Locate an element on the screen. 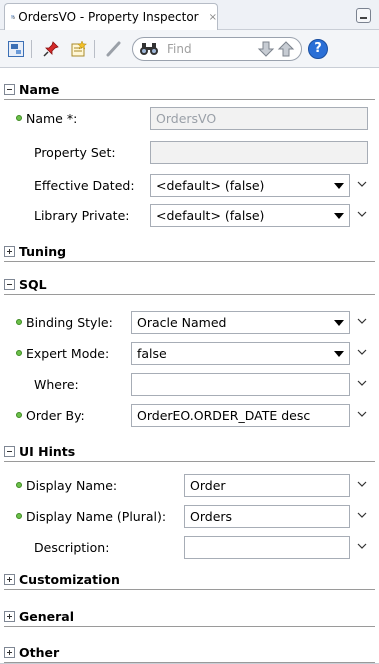 The image size is (379, 664). edit-source-icon is located at coordinates (79, 47).